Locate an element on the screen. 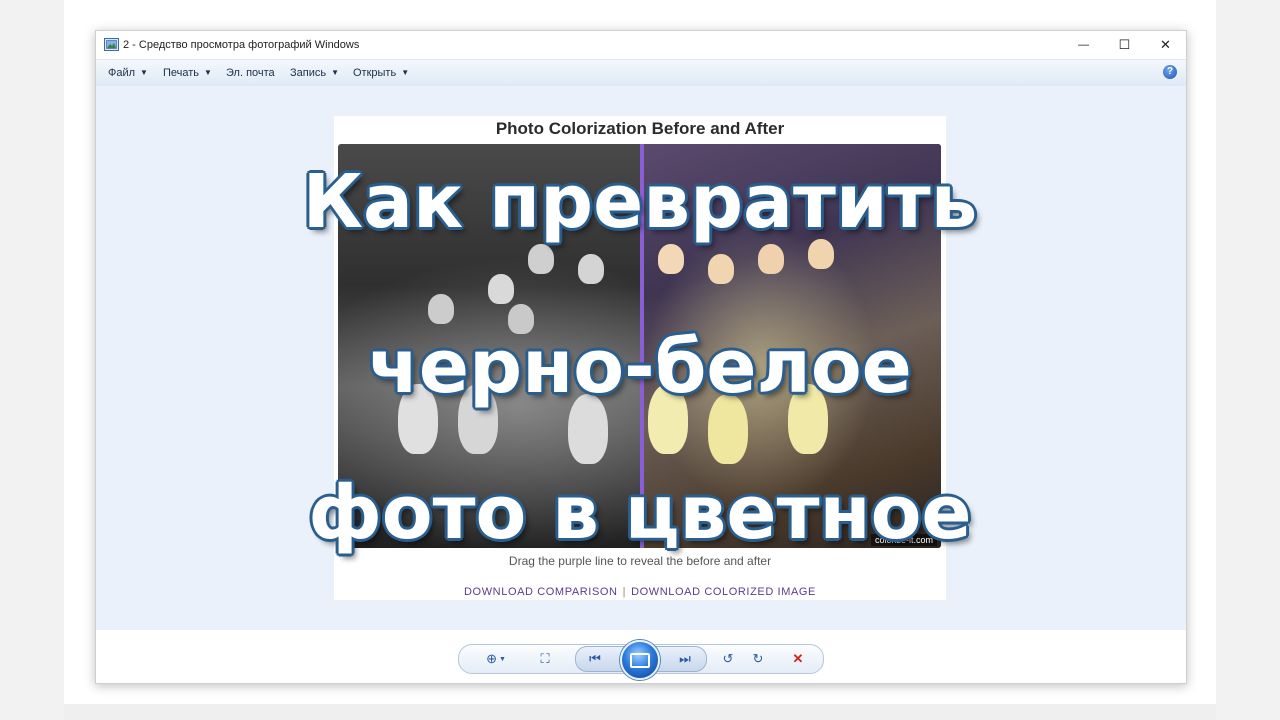 The width and height of the screenshot is (1280, 720). rotate-cw-button: ↻ is located at coordinates (758, 659).